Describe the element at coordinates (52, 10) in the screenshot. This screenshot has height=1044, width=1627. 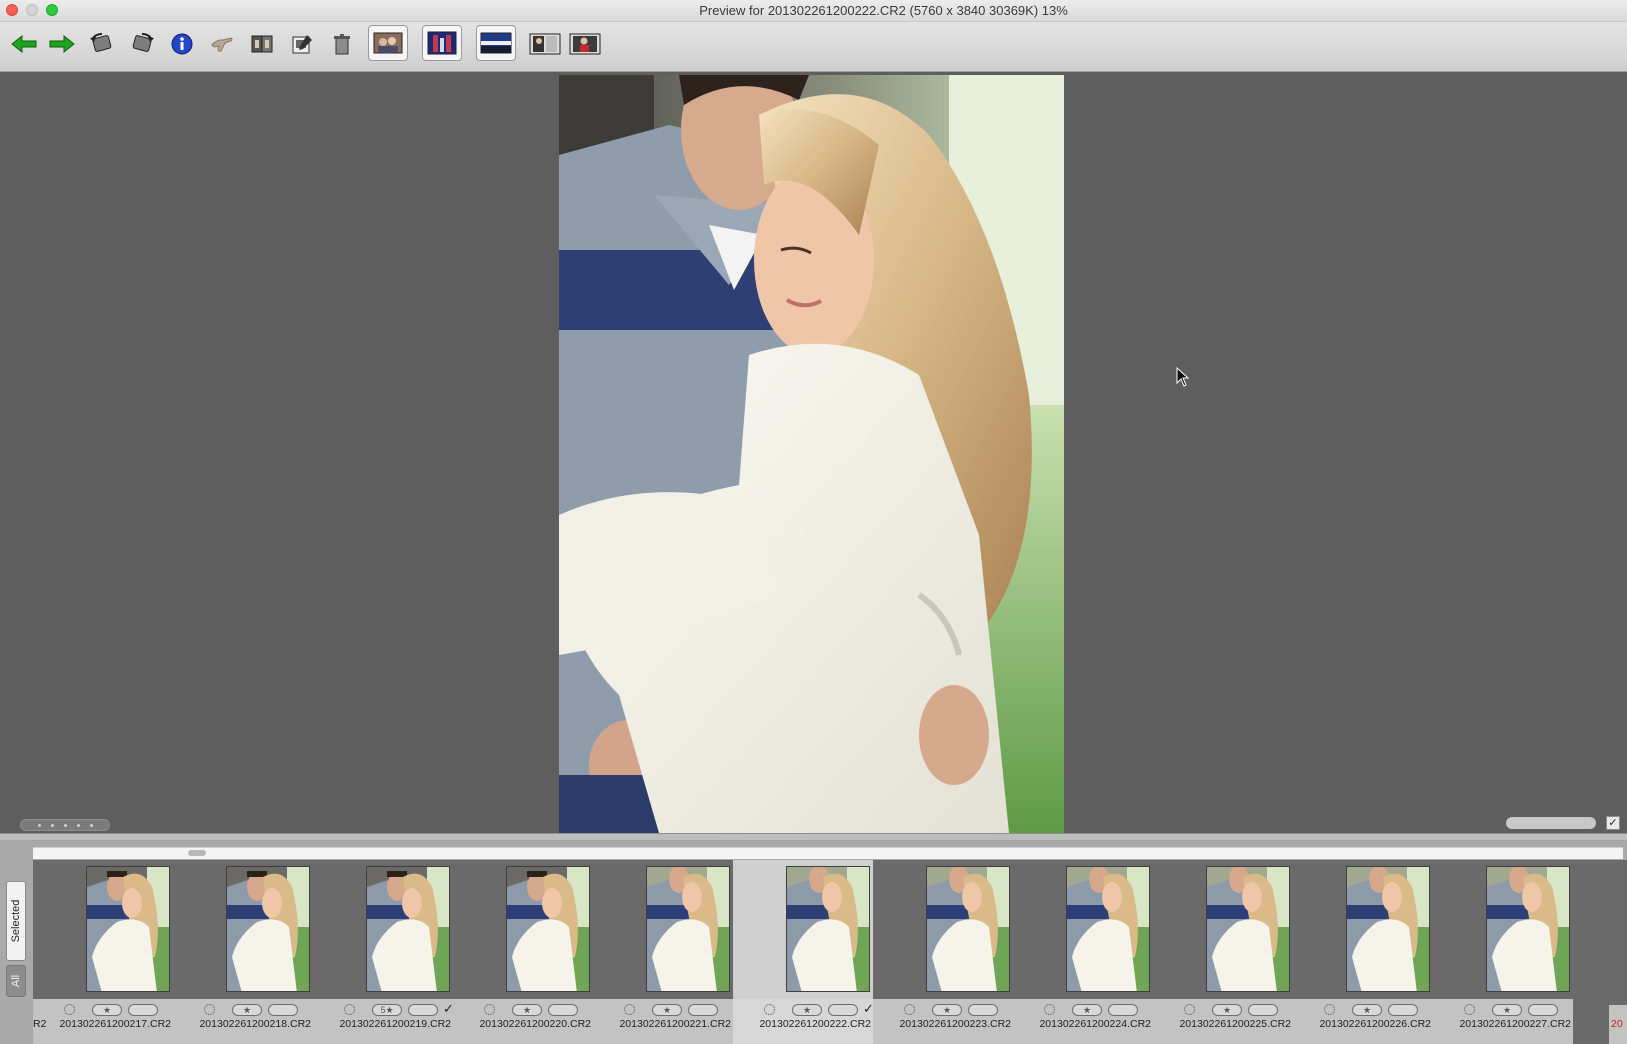
I see `zoom-window-button` at that location.